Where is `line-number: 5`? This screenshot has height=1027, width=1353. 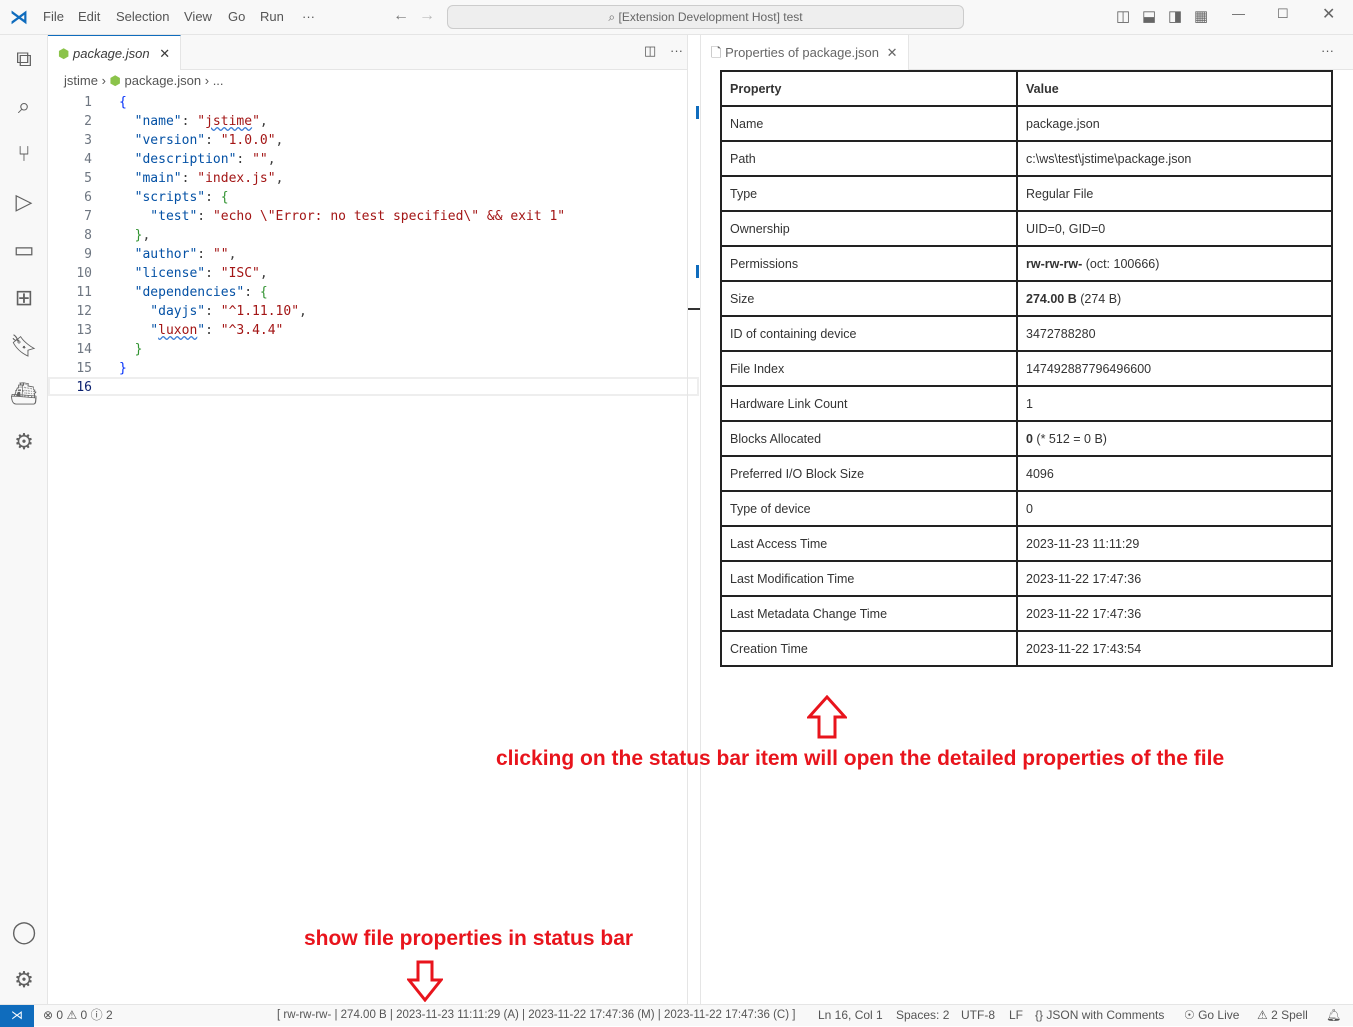 line-number: 5 is located at coordinates (88, 178).